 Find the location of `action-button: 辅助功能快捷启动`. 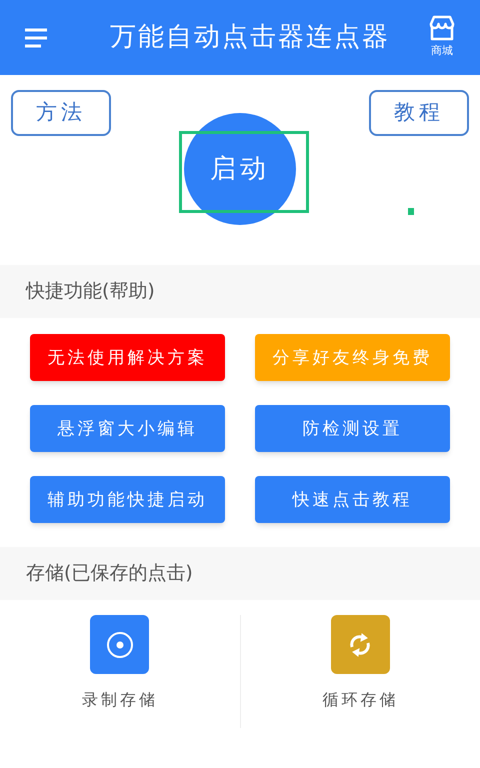

action-button: 辅助功能快捷启动 is located at coordinates (127, 499).